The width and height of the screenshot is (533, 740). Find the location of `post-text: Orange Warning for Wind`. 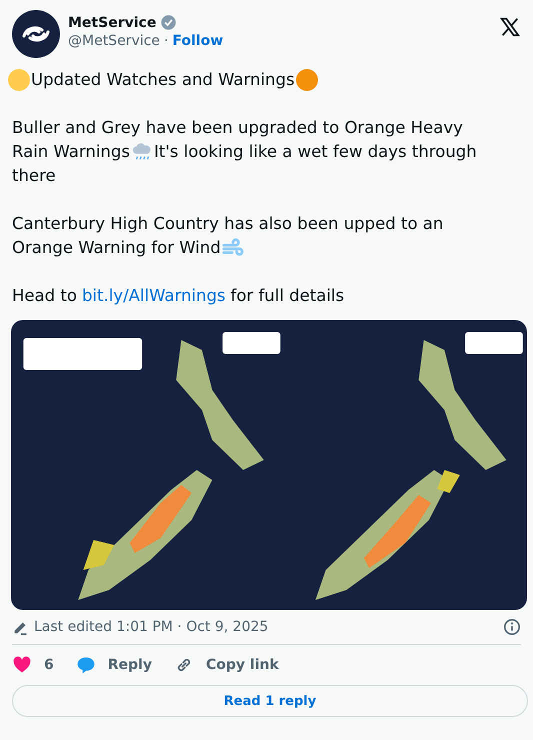

post-text: Orange Warning for Wind is located at coordinates (116, 248).